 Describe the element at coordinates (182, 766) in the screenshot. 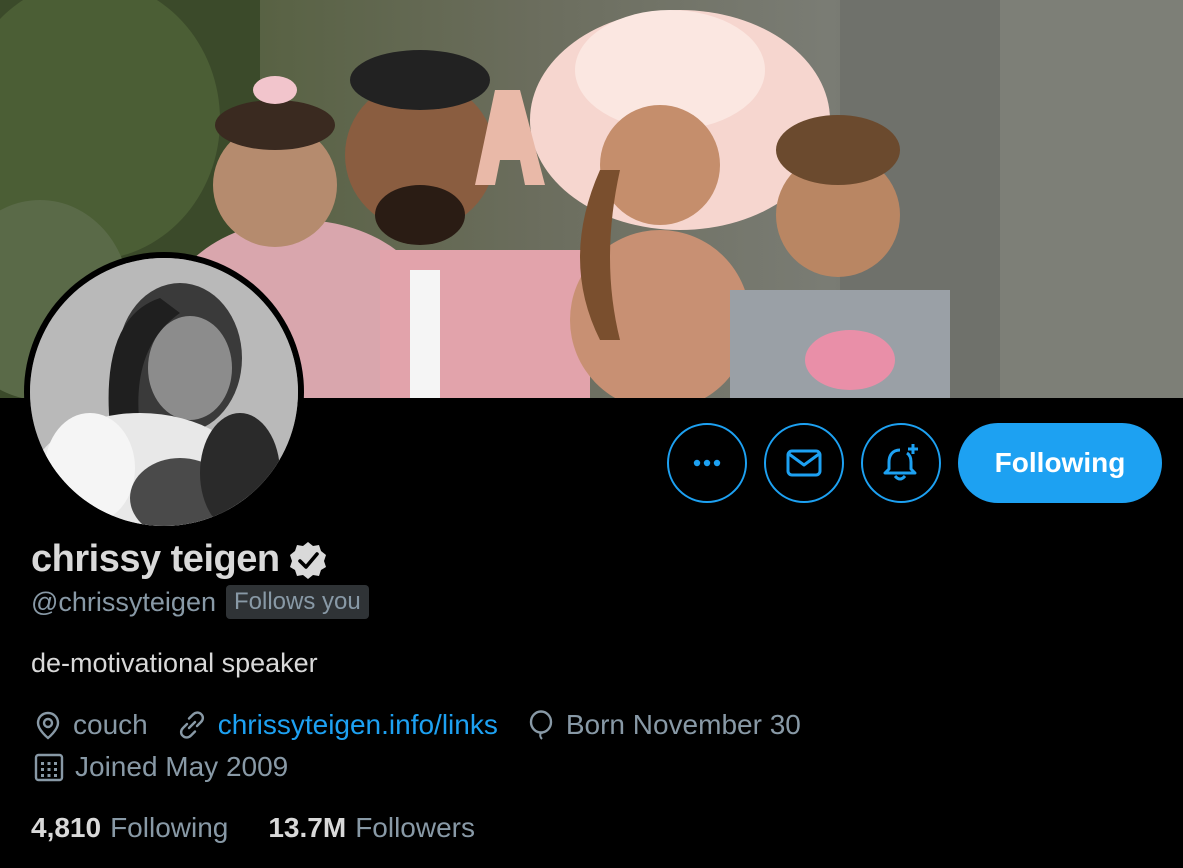

I see `joined-text: Joined May 2009` at that location.